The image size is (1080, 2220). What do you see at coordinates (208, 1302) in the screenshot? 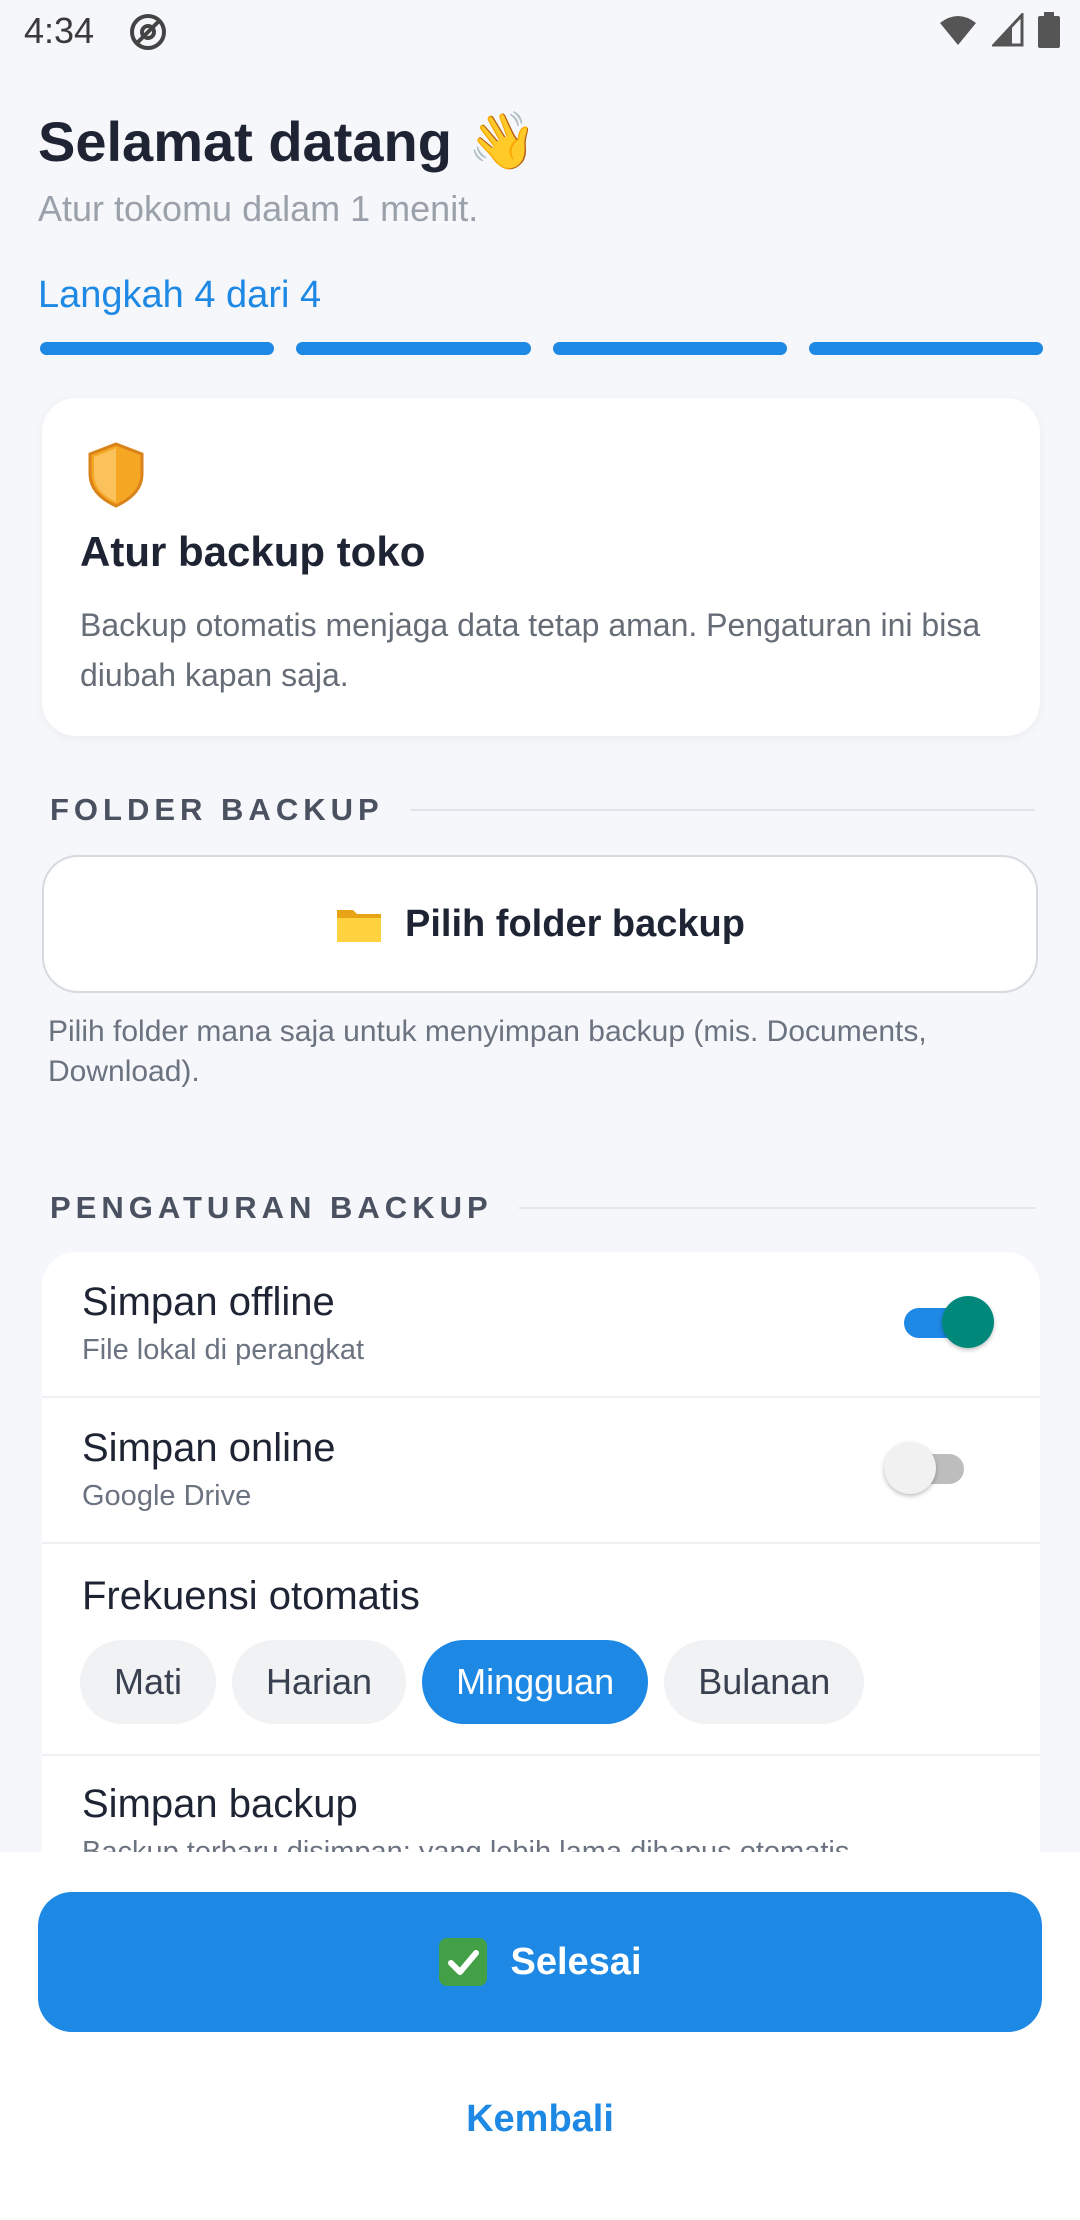
I see `offline-title: Simpan offline` at bounding box center [208, 1302].